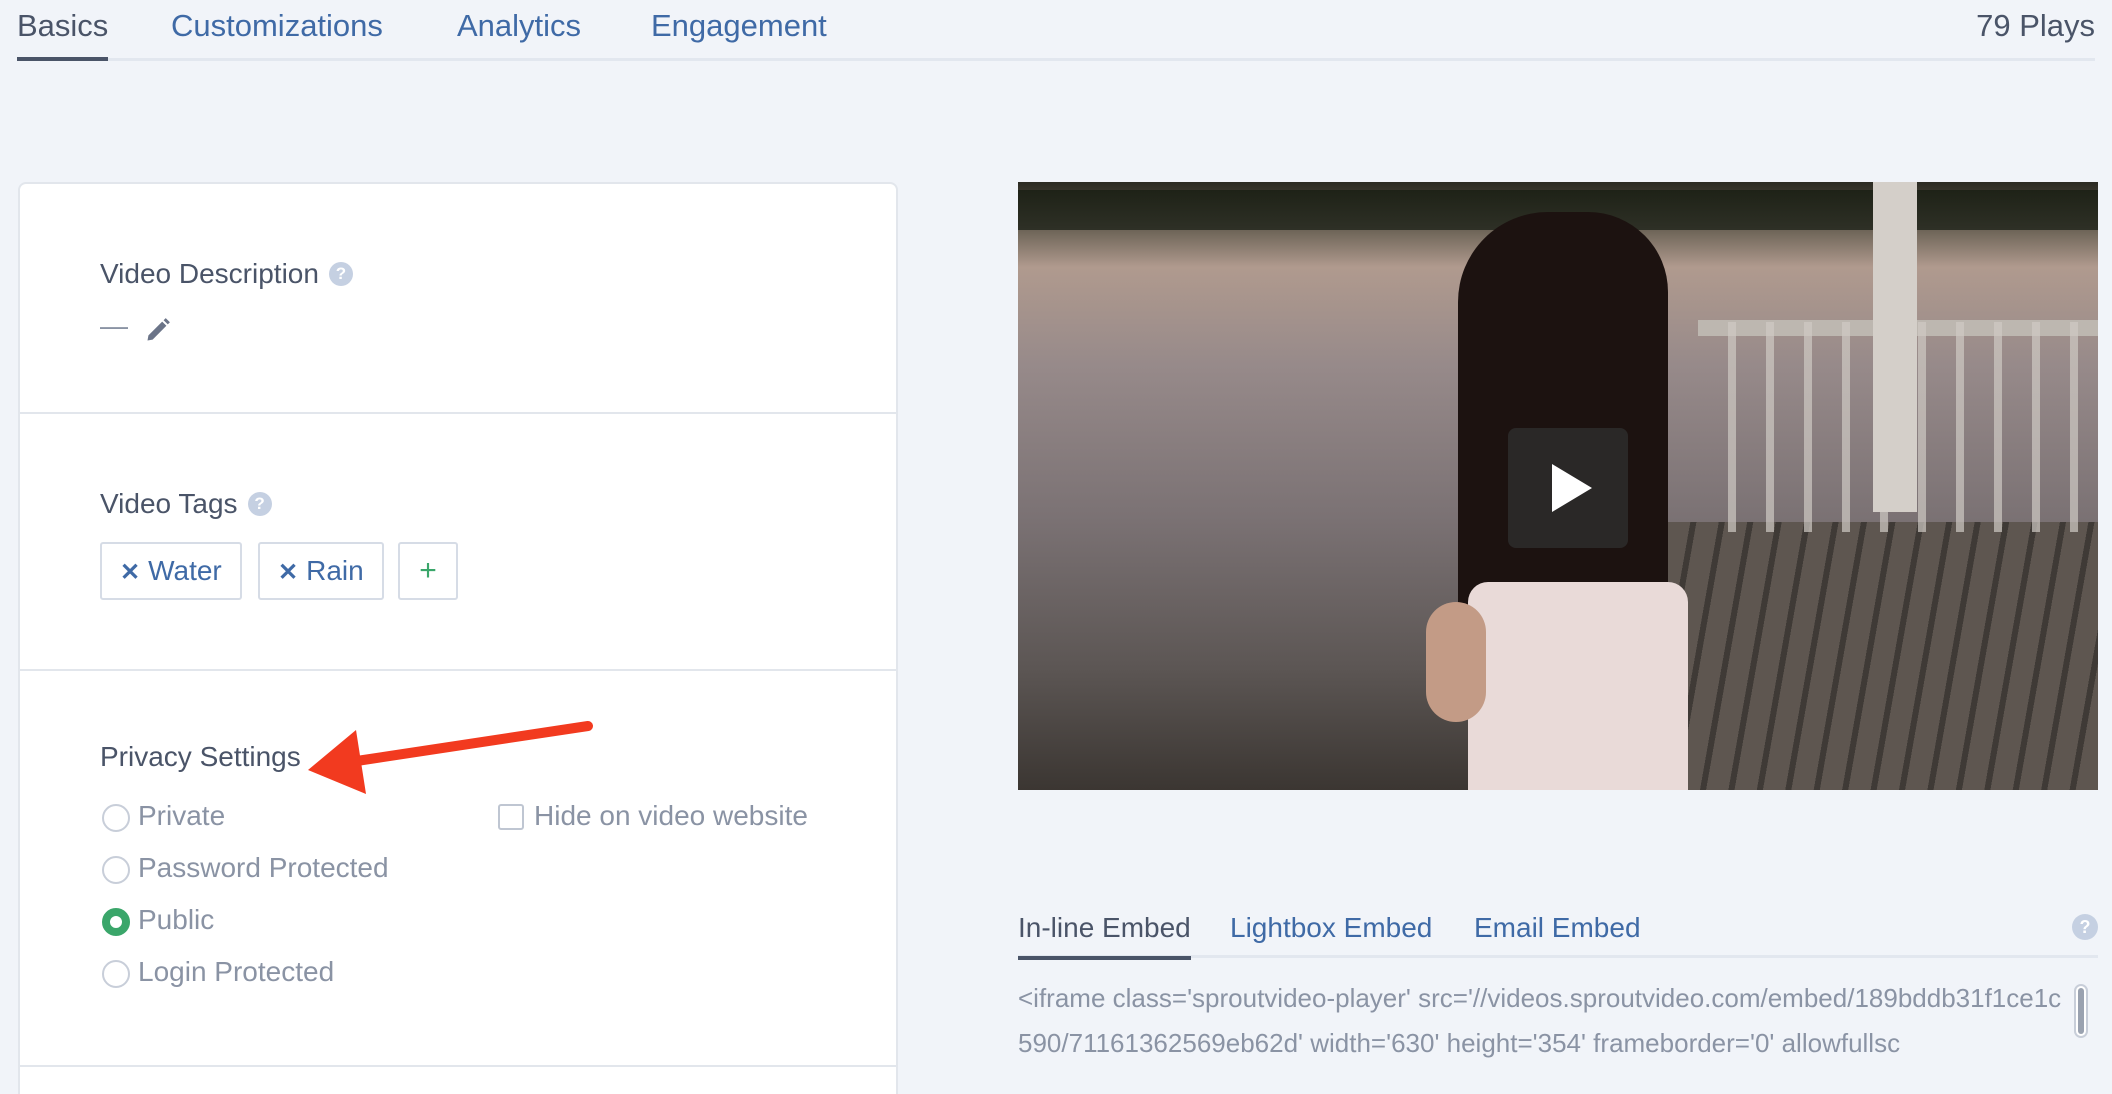 The width and height of the screenshot is (2112, 1094). What do you see at coordinates (450, 757) in the screenshot?
I see `annotation-arrow-icon` at bounding box center [450, 757].